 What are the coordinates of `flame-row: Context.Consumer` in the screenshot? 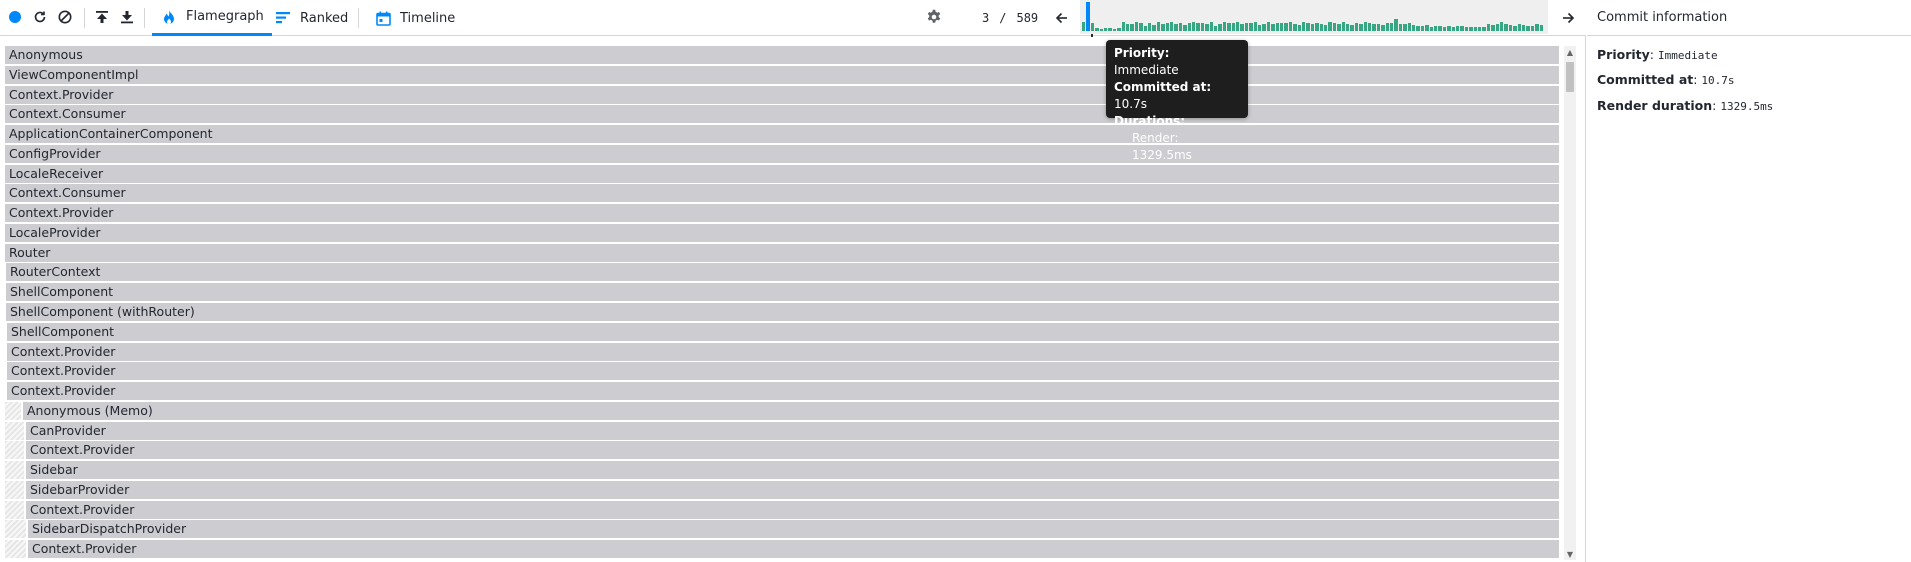 It's located at (782, 114).